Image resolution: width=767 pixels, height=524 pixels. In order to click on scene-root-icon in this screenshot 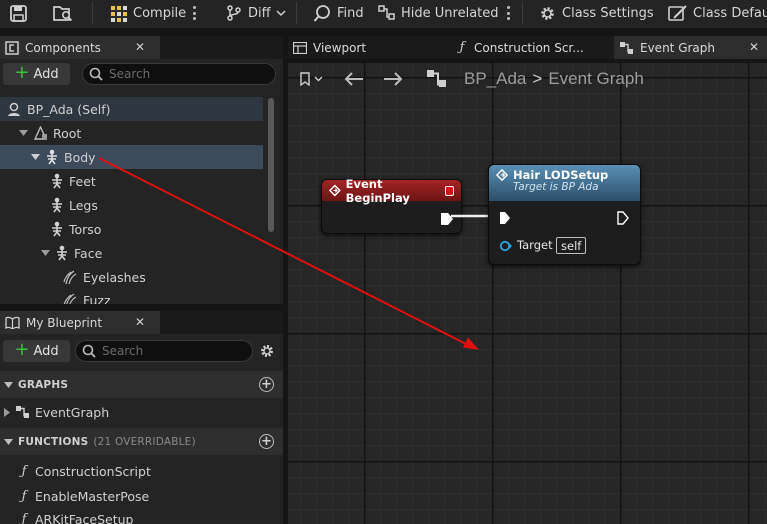, I will do `click(40, 133)`.